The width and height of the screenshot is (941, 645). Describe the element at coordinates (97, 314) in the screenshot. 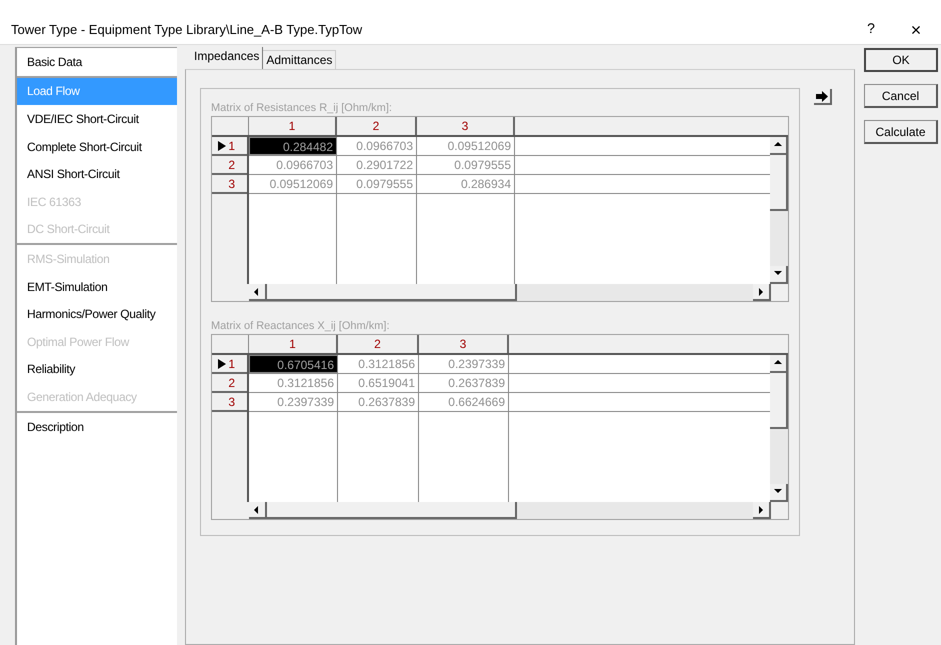

I see `sidebar-item: Harmonics/Power Quality` at that location.